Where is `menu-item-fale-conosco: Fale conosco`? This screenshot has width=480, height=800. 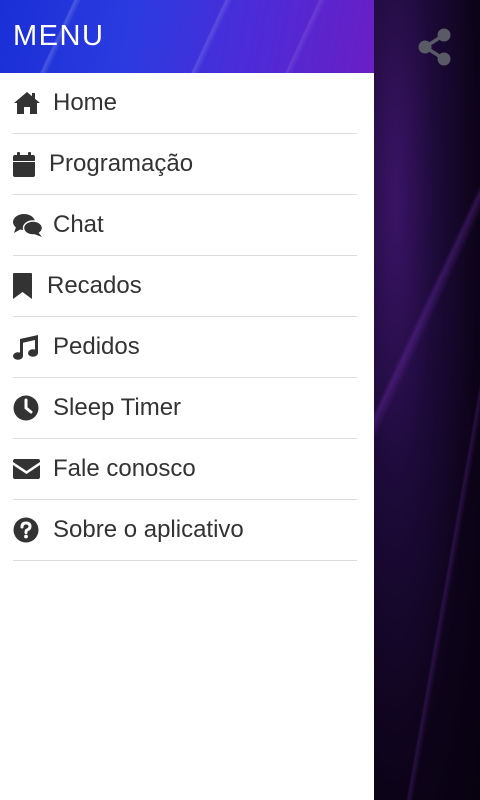 menu-item-fale-conosco: Fale conosco is located at coordinates (185, 469).